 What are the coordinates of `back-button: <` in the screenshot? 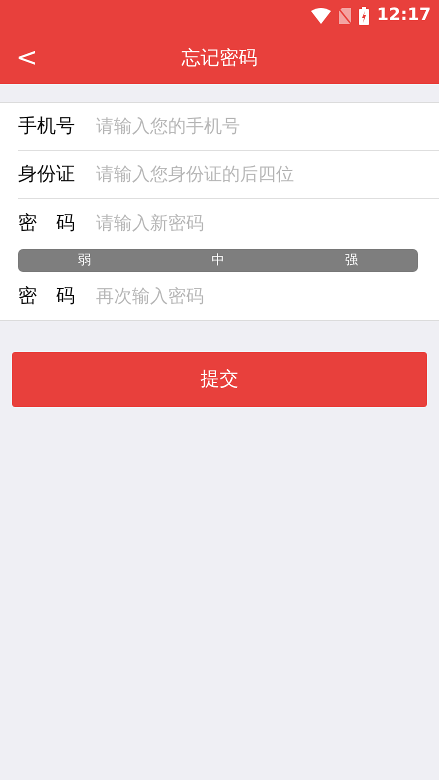 It's located at (25, 58).